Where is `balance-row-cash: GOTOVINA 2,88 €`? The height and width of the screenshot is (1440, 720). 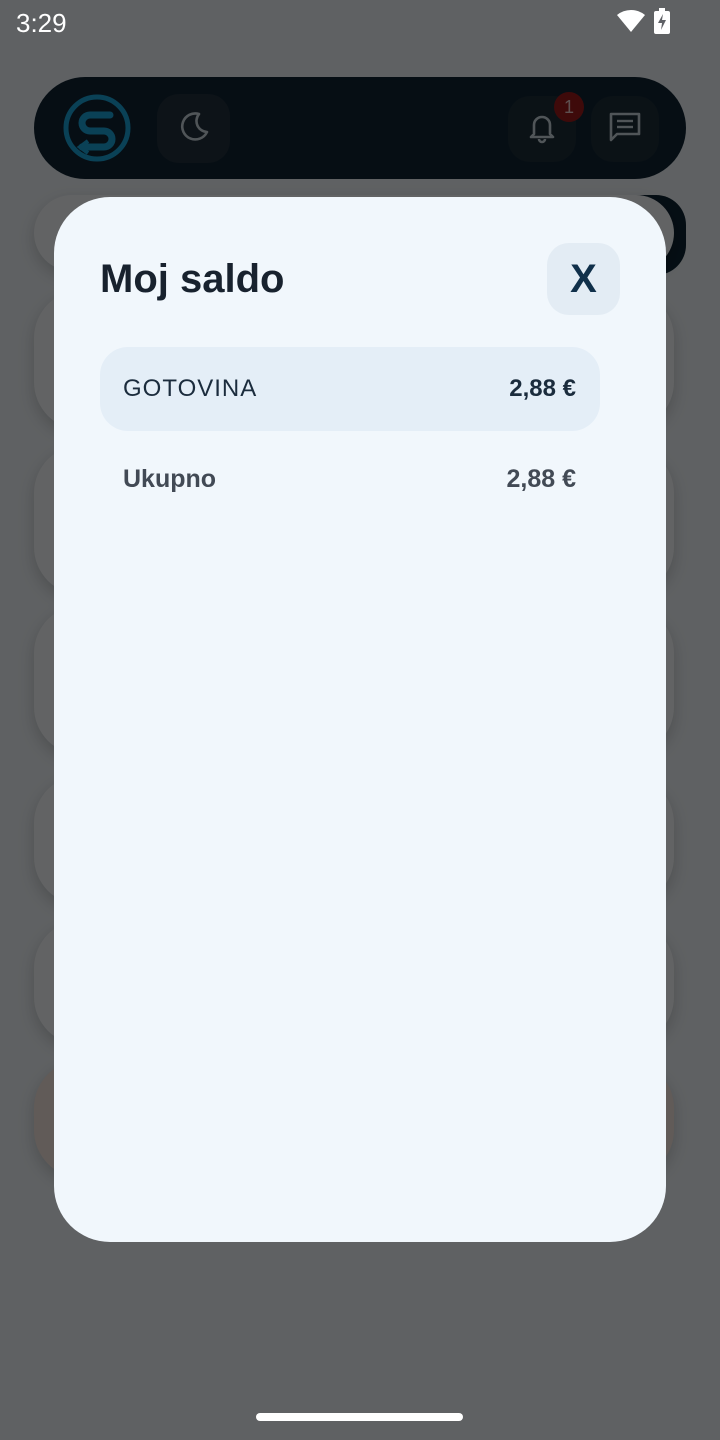
balance-row-cash: GOTOVINA 2,88 € is located at coordinates (350, 389).